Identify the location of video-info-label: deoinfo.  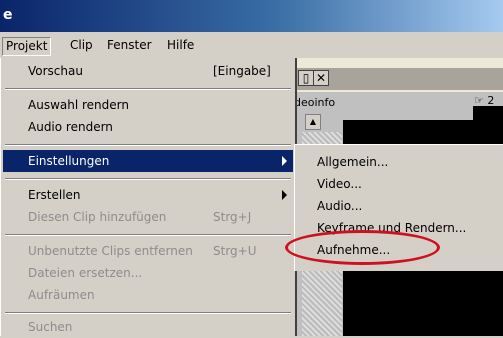
(315, 102).